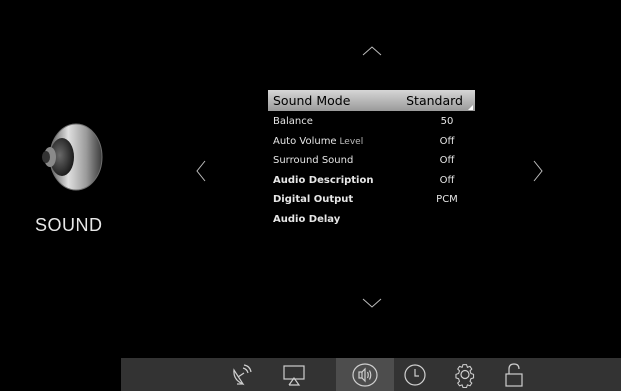 This screenshot has width=621, height=391. What do you see at coordinates (372, 303) in the screenshot?
I see `chevron-down-icon` at bounding box center [372, 303].